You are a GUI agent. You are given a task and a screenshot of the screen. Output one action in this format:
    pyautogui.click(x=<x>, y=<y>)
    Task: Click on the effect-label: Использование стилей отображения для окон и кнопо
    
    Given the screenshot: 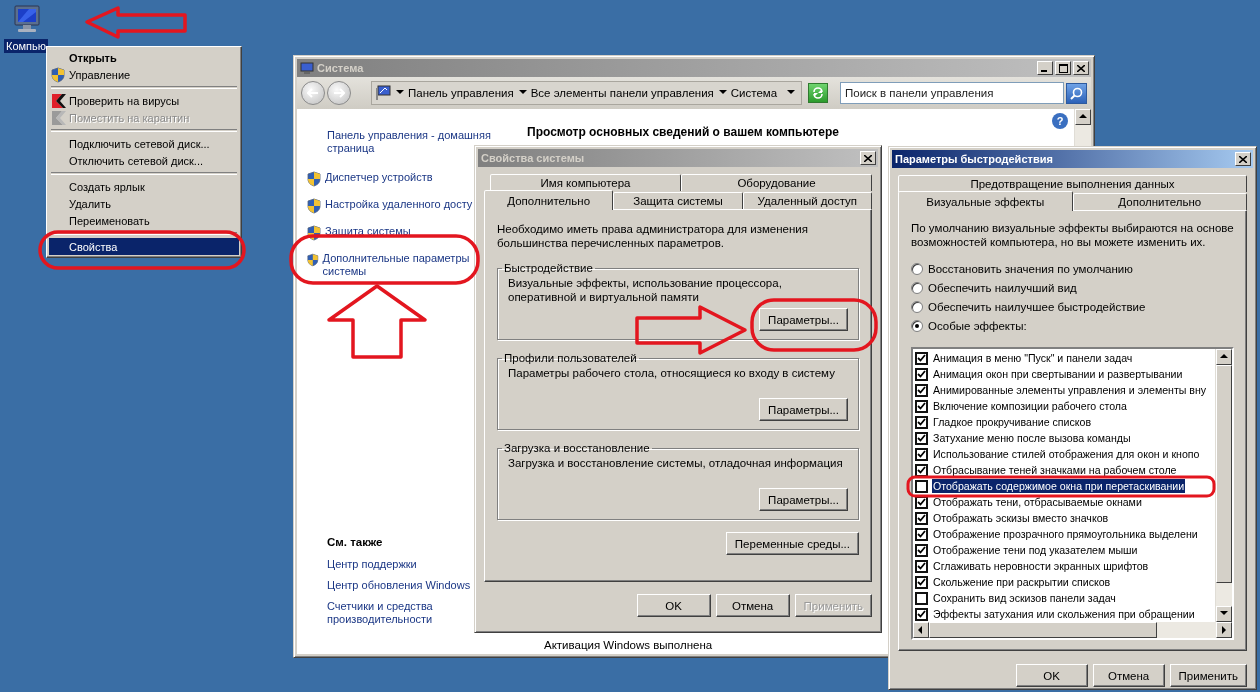 What is the action you would take?
    pyautogui.click(x=1066, y=454)
    